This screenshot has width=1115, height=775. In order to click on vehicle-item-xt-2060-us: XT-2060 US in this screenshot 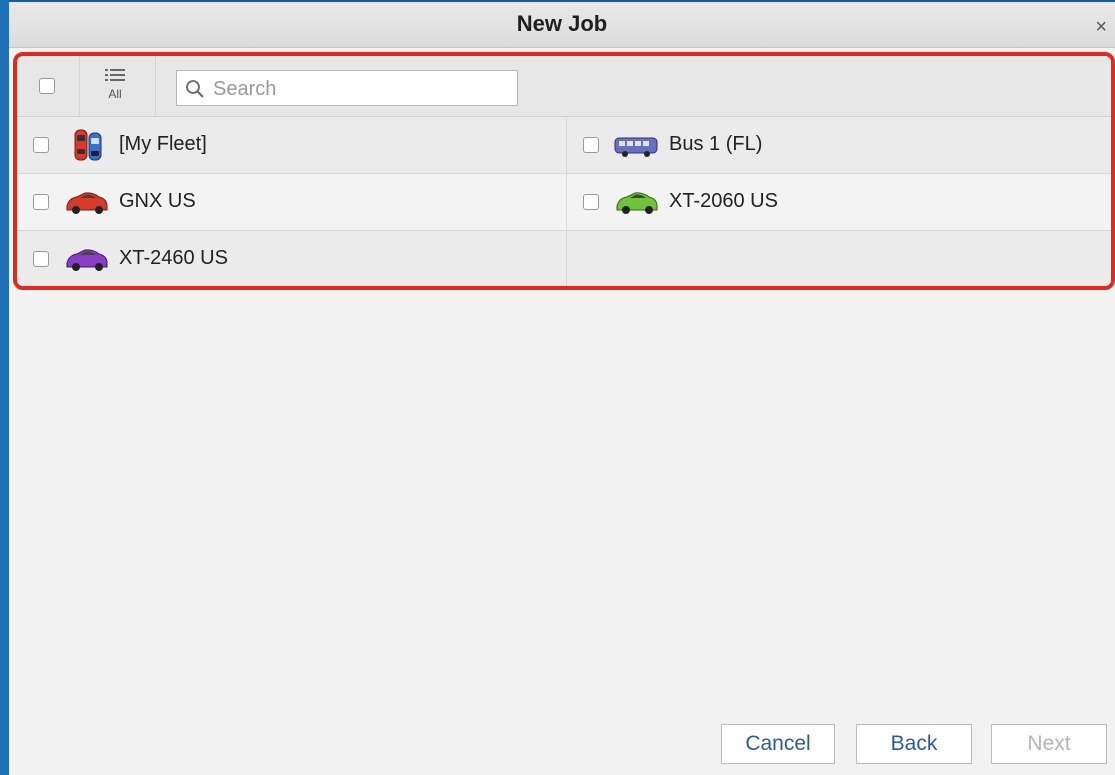, I will do `click(839, 202)`.